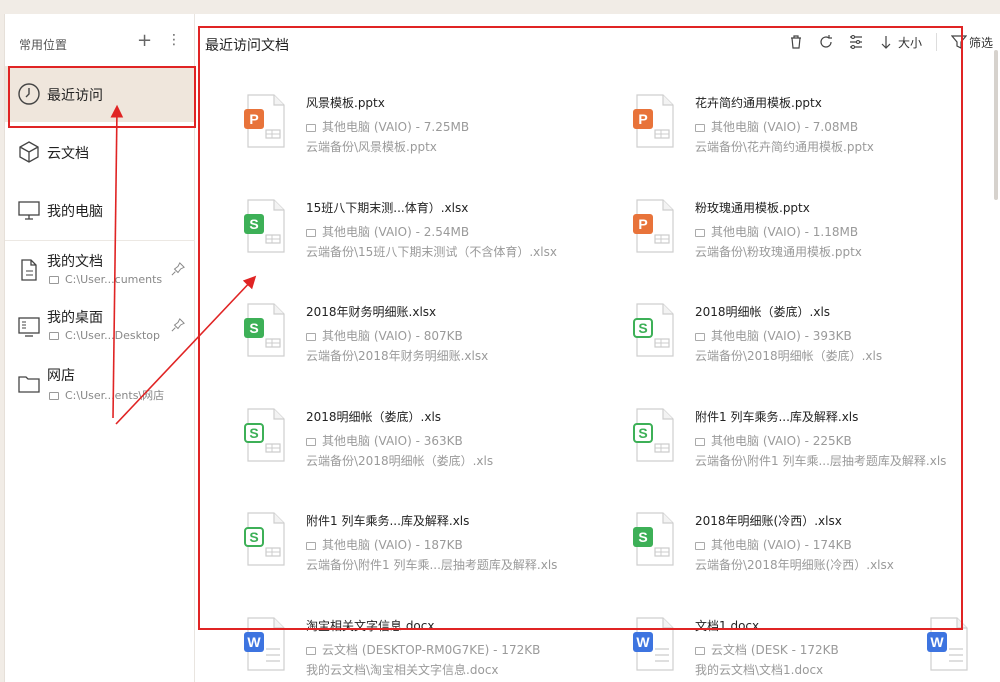 The width and height of the screenshot is (1000, 682). What do you see at coordinates (75, 318) in the screenshot?
I see `sidebar-item-label: 我的桌面` at bounding box center [75, 318].